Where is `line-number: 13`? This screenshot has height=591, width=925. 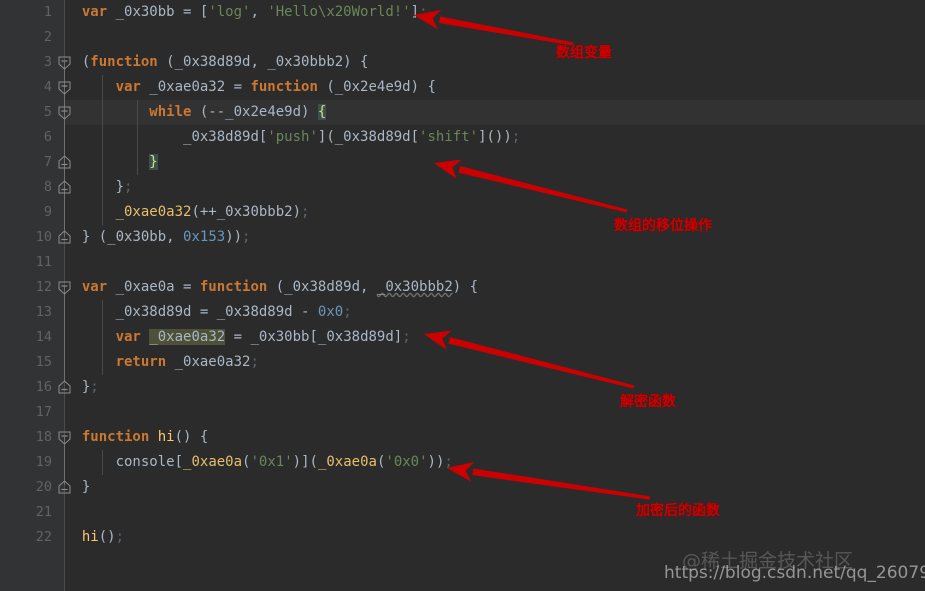 line-number: 13 is located at coordinates (43, 312).